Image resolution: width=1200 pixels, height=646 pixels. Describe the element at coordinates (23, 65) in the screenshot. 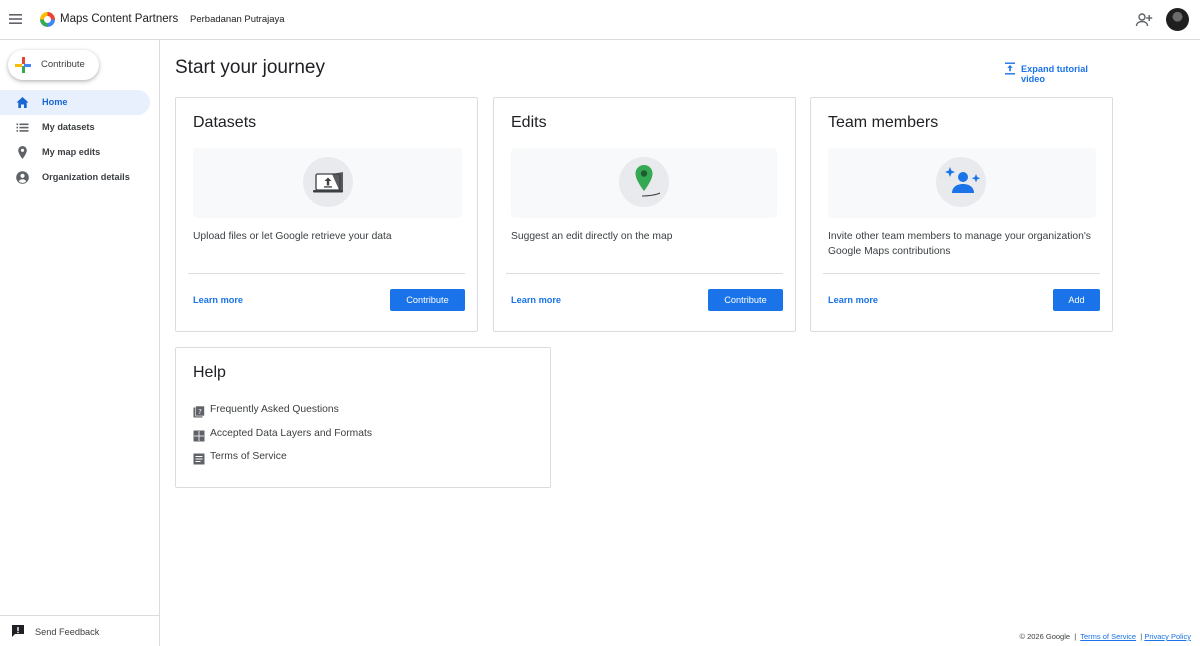

I see `colorful-plus-icon` at that location.